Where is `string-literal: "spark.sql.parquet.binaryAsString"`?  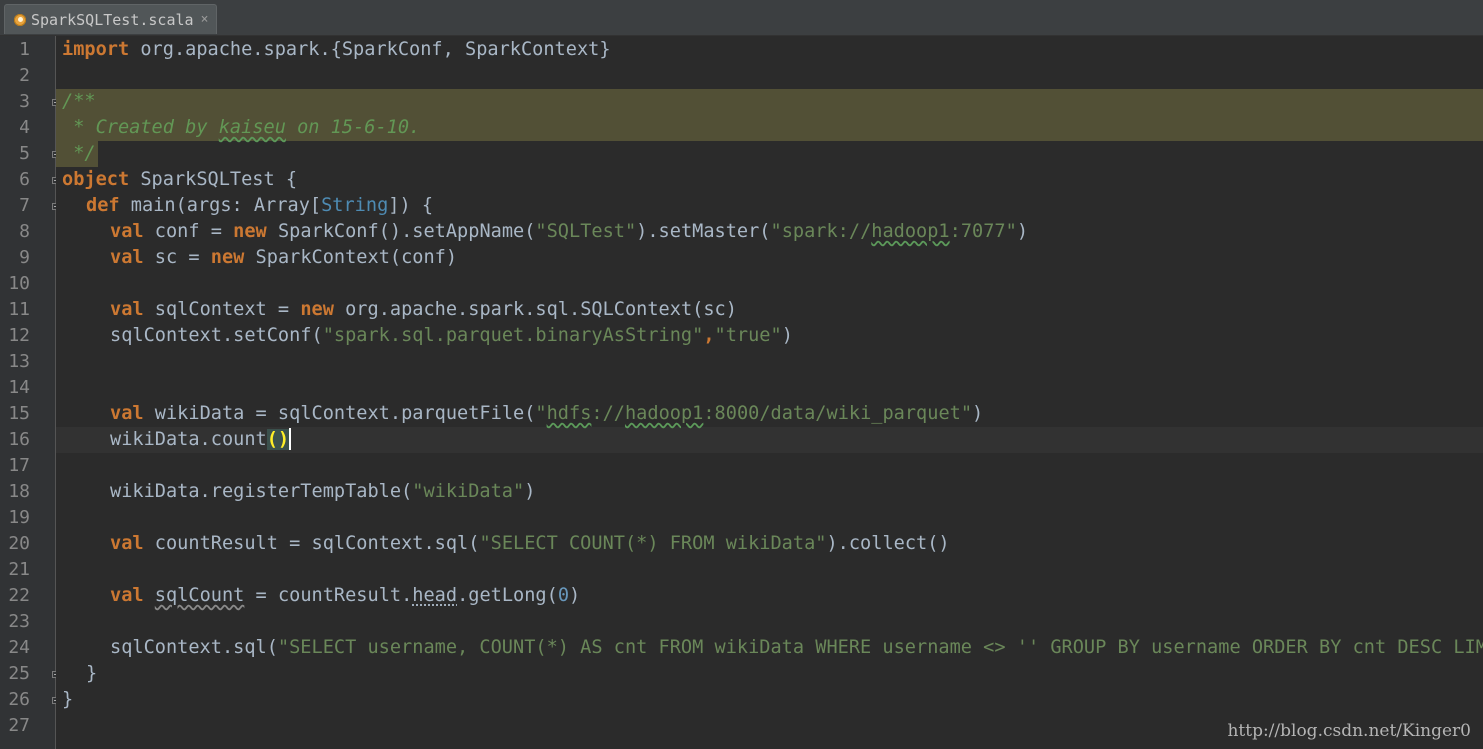 string-literal: "spark.sql.parquet.binaryAsString" is located at coordinates (513, 335).